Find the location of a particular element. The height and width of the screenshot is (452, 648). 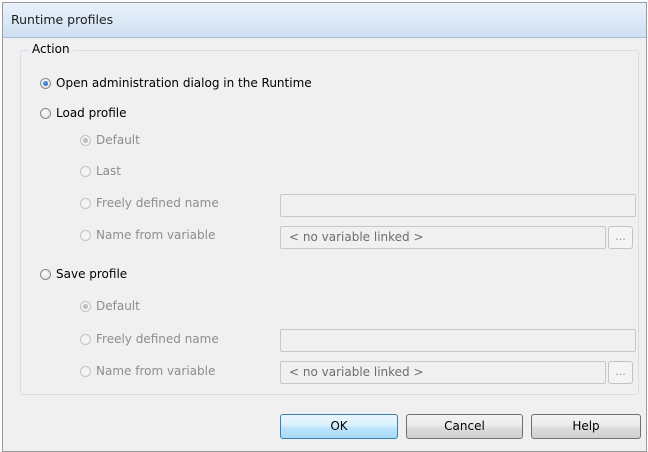

radio-load-default: Default is located at coordinates (110, 140).